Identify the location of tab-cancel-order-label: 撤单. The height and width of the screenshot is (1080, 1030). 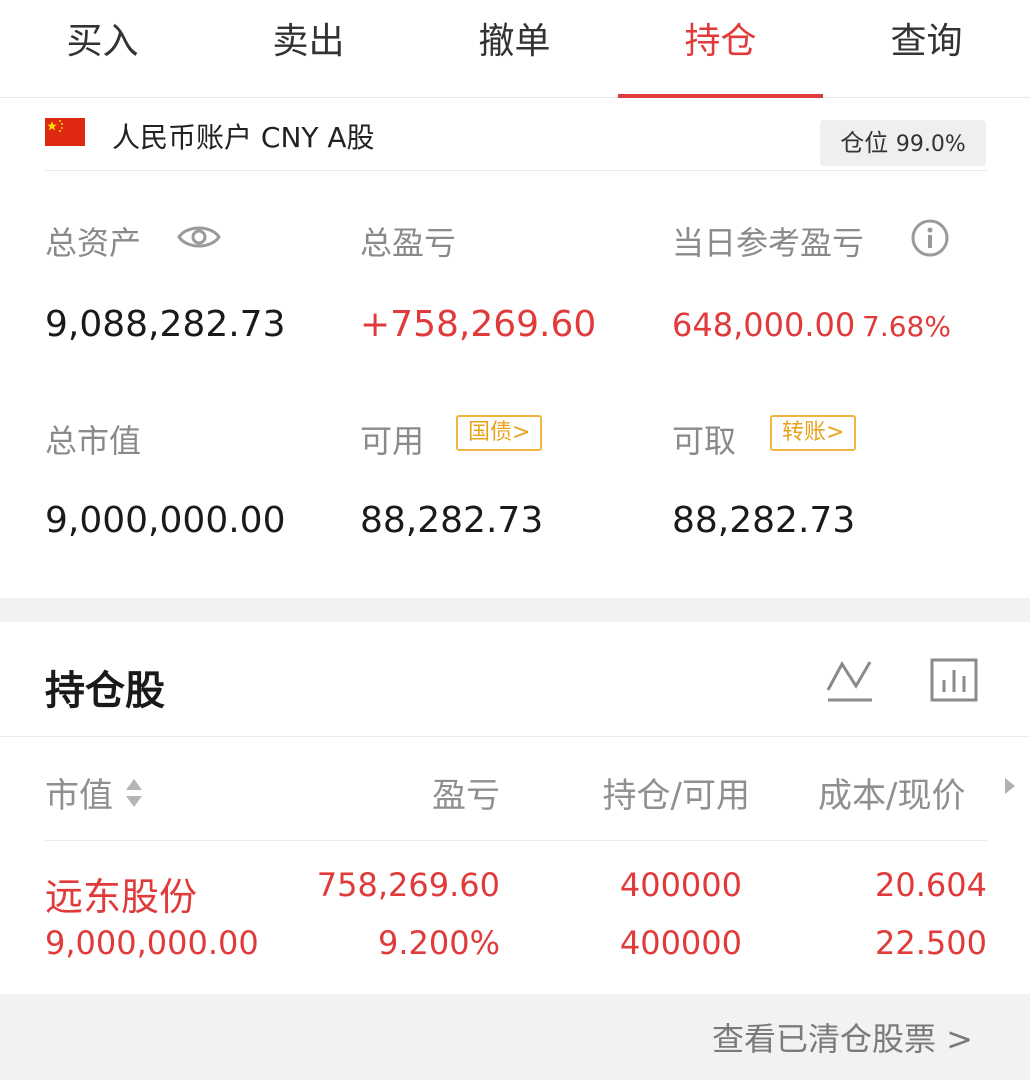
(514, 41).